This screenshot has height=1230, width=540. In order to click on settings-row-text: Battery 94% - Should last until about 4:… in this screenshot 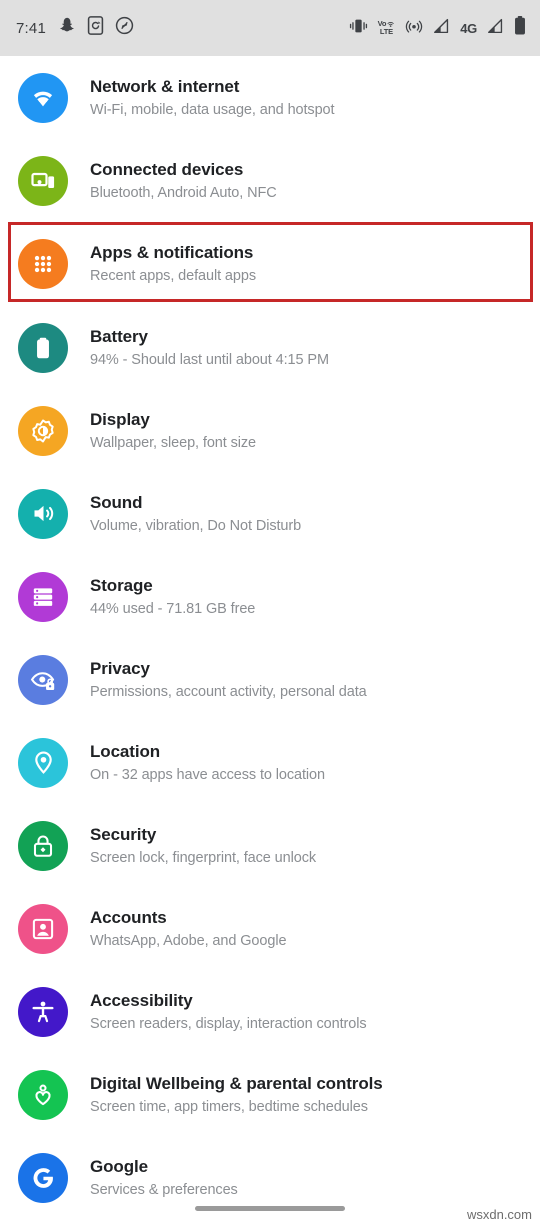, I will do `click(209, 348)`.